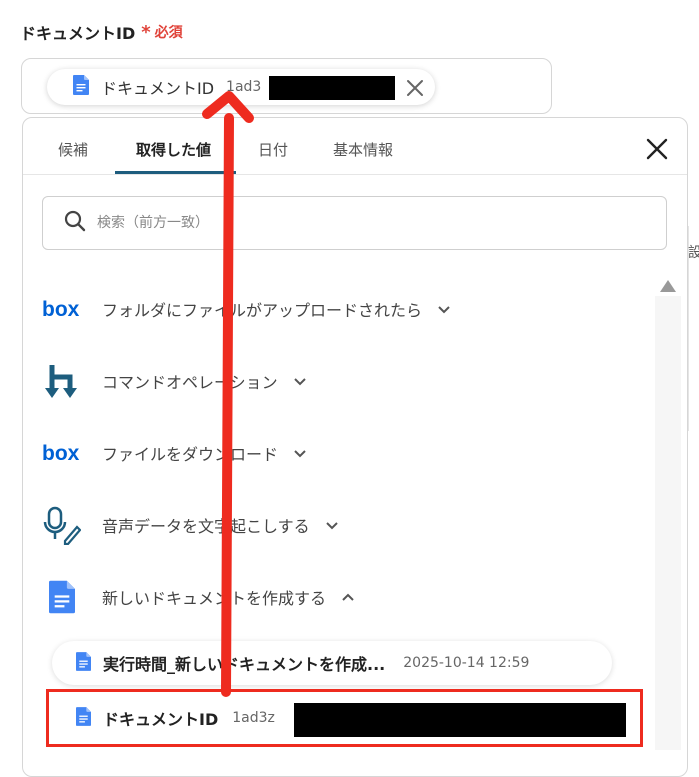  What do you see at coordinates (693, 253) in the screenshot?
I see `background-edge-text: 設` at bounding box center [693, 253].